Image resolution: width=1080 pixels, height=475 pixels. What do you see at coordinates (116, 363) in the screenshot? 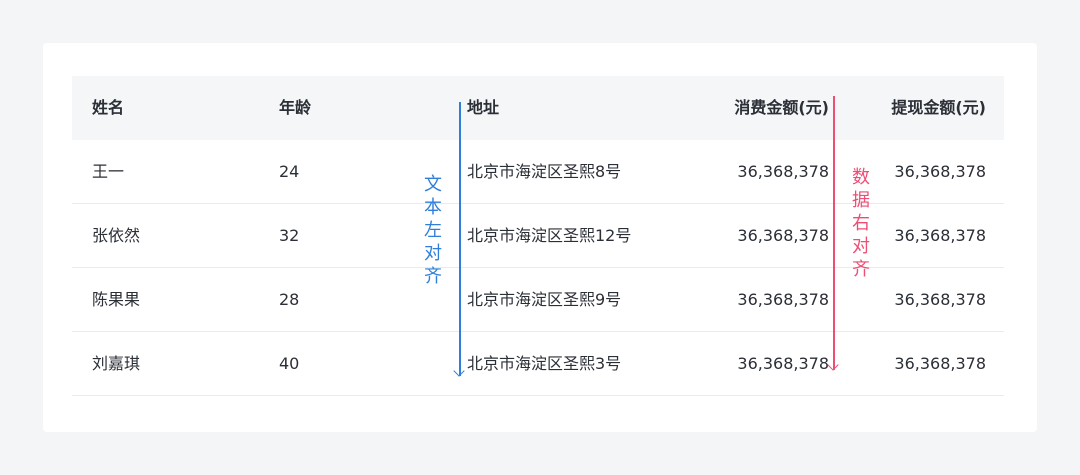
I see `cell-name: 刘嘉琪` at bounding box center [116, 363].